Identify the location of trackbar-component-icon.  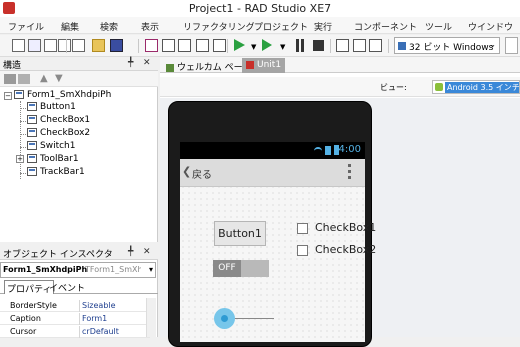
(32, 171).